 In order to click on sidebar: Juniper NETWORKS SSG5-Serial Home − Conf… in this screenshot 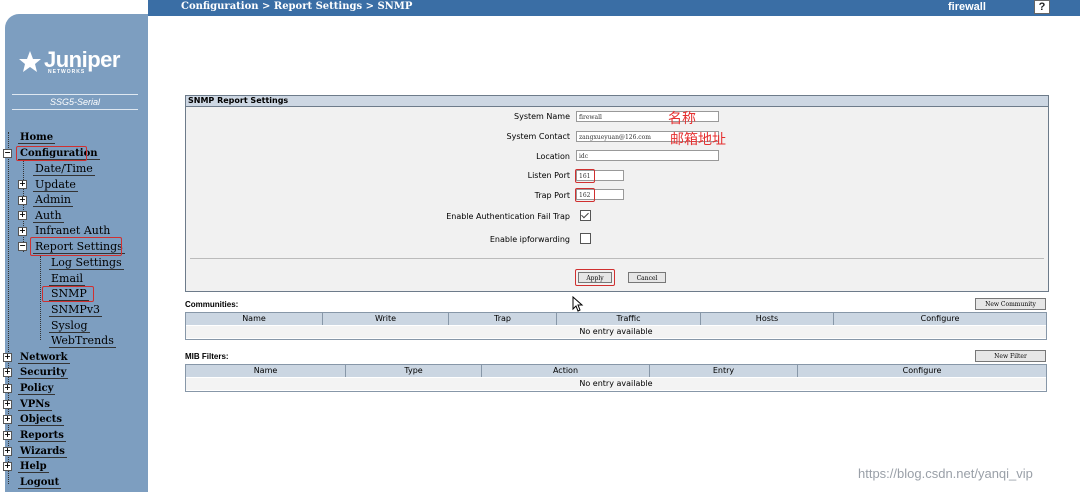, I will do `click(74, 246)`.